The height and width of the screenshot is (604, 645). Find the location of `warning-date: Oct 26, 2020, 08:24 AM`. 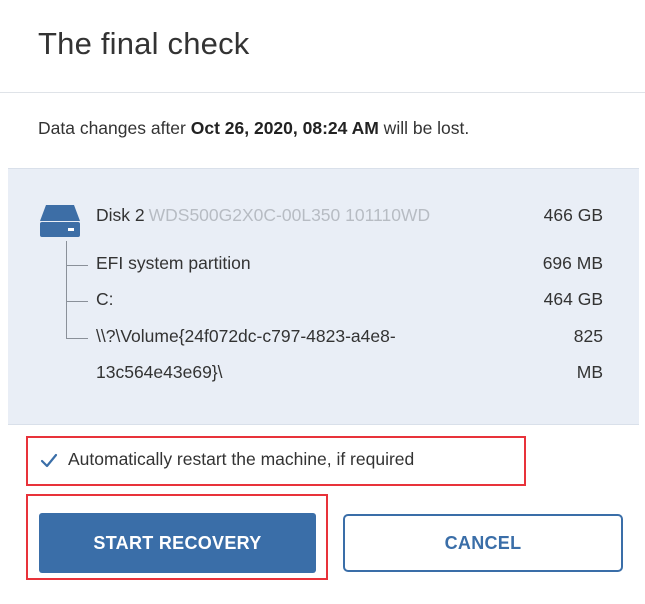

warning-date: Oct 26, 2020, 08:24 AM is located at coordinates (284, 128).